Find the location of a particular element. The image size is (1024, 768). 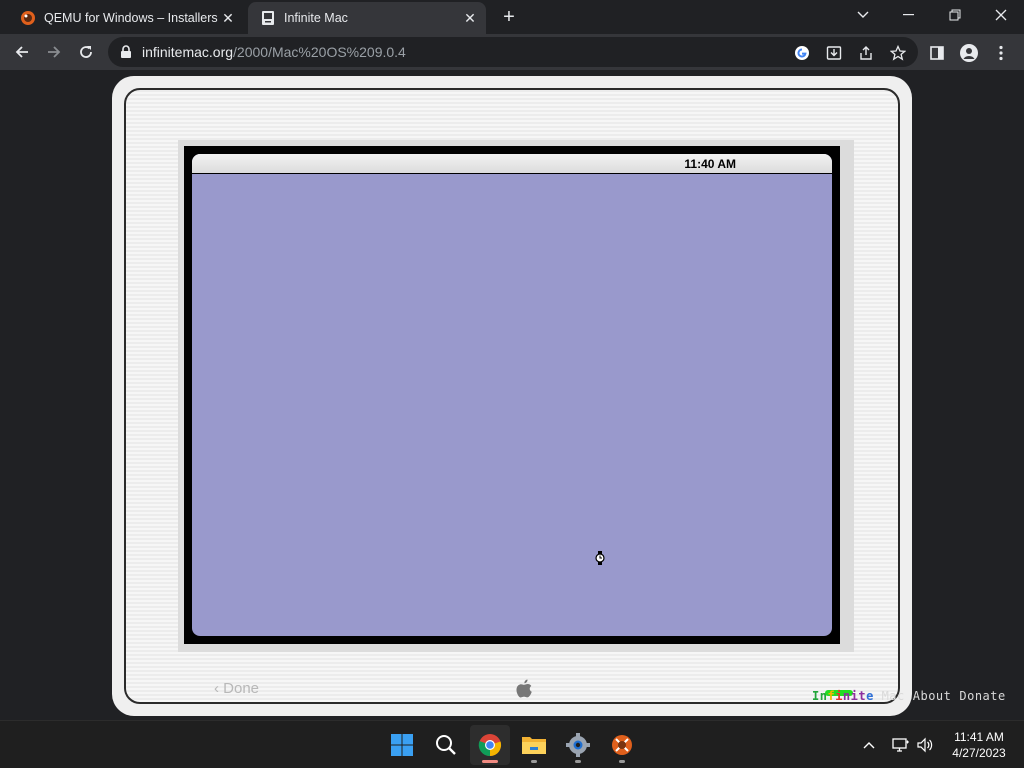

brand-part: nit is located at coordinates (854, 696).